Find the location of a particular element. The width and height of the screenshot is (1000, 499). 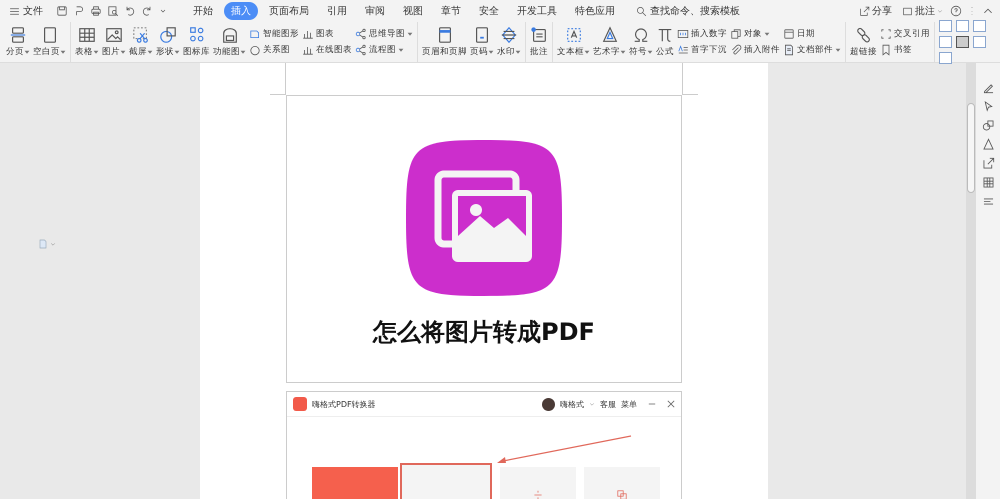

ribbon-button: 首字下沉 is located at coordinates (702, 50).